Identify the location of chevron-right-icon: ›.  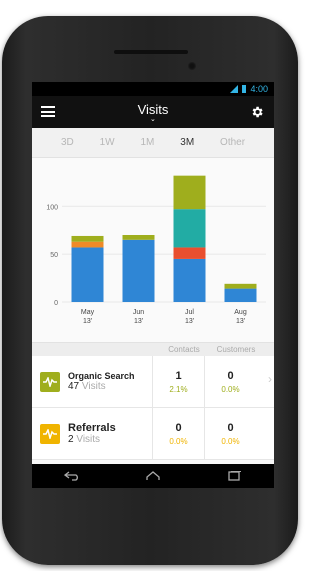
(270, 379).